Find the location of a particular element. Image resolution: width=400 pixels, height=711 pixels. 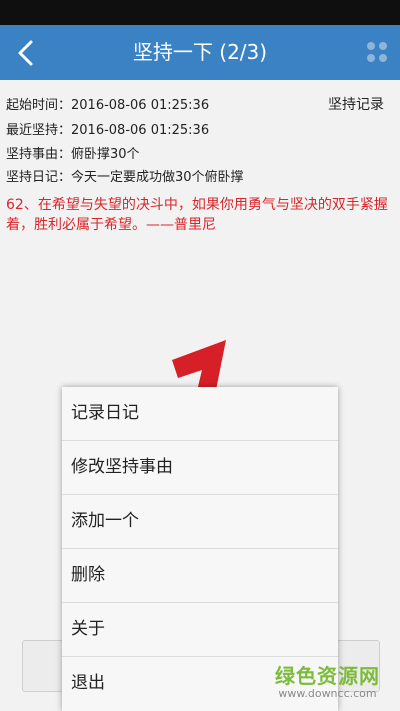

recent-time-row: 最近坚持：2016-08-06 01:25:36 is located at coordinates (107, 128).